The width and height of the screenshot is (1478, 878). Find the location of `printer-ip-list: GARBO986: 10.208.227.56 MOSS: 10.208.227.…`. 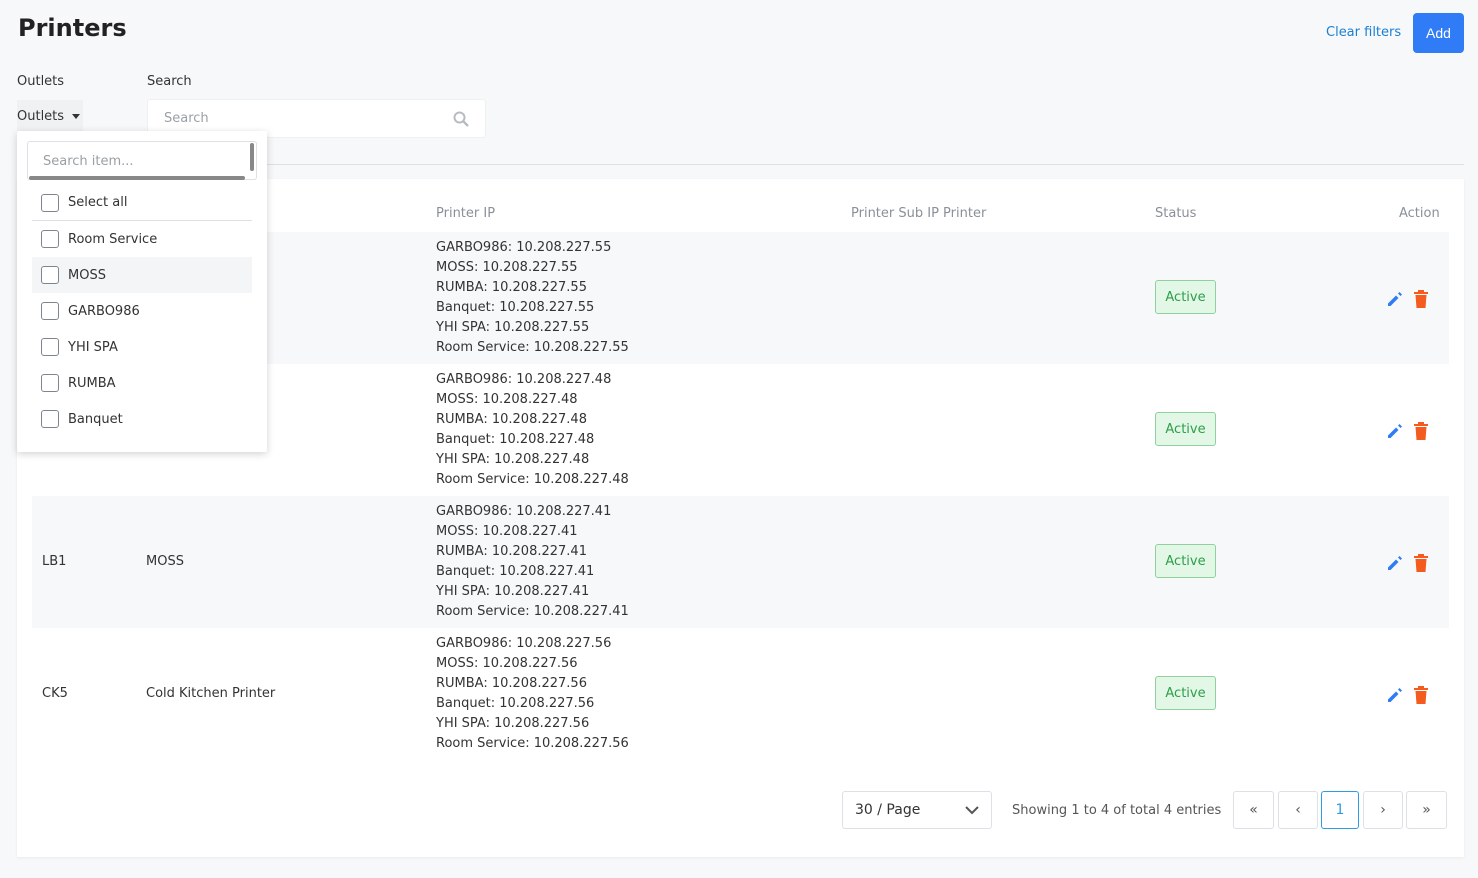

printer-ip-list: GARBO986: 10.208.227.56 MOSS: 10.208.227.… is located at coordinates (532, 694).